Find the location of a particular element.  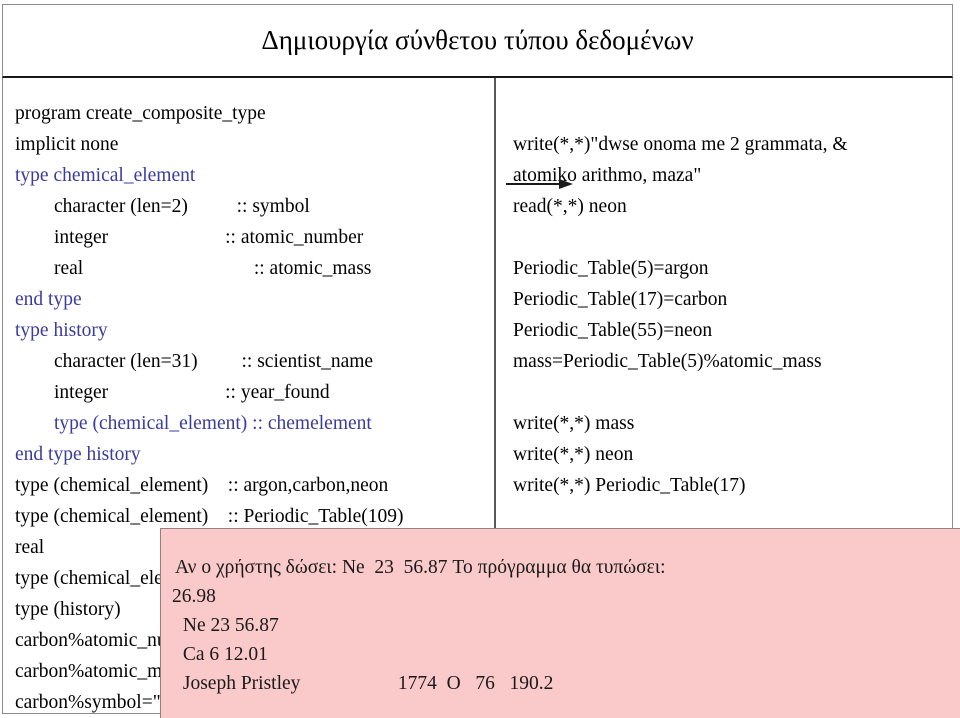

code-line: end type history is located at coordinates (78, 454).